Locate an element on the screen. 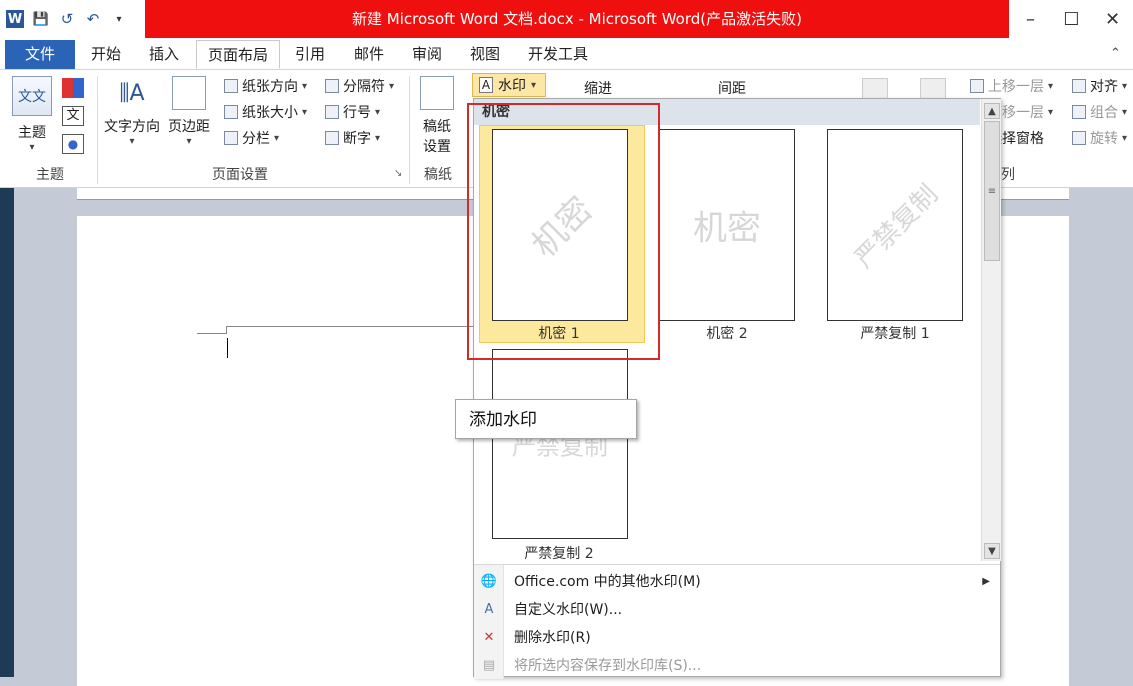 Image resolution: width=1133 pixels, height=686 pixels. annotation-highlight-box is located at coordinates (563, 231).